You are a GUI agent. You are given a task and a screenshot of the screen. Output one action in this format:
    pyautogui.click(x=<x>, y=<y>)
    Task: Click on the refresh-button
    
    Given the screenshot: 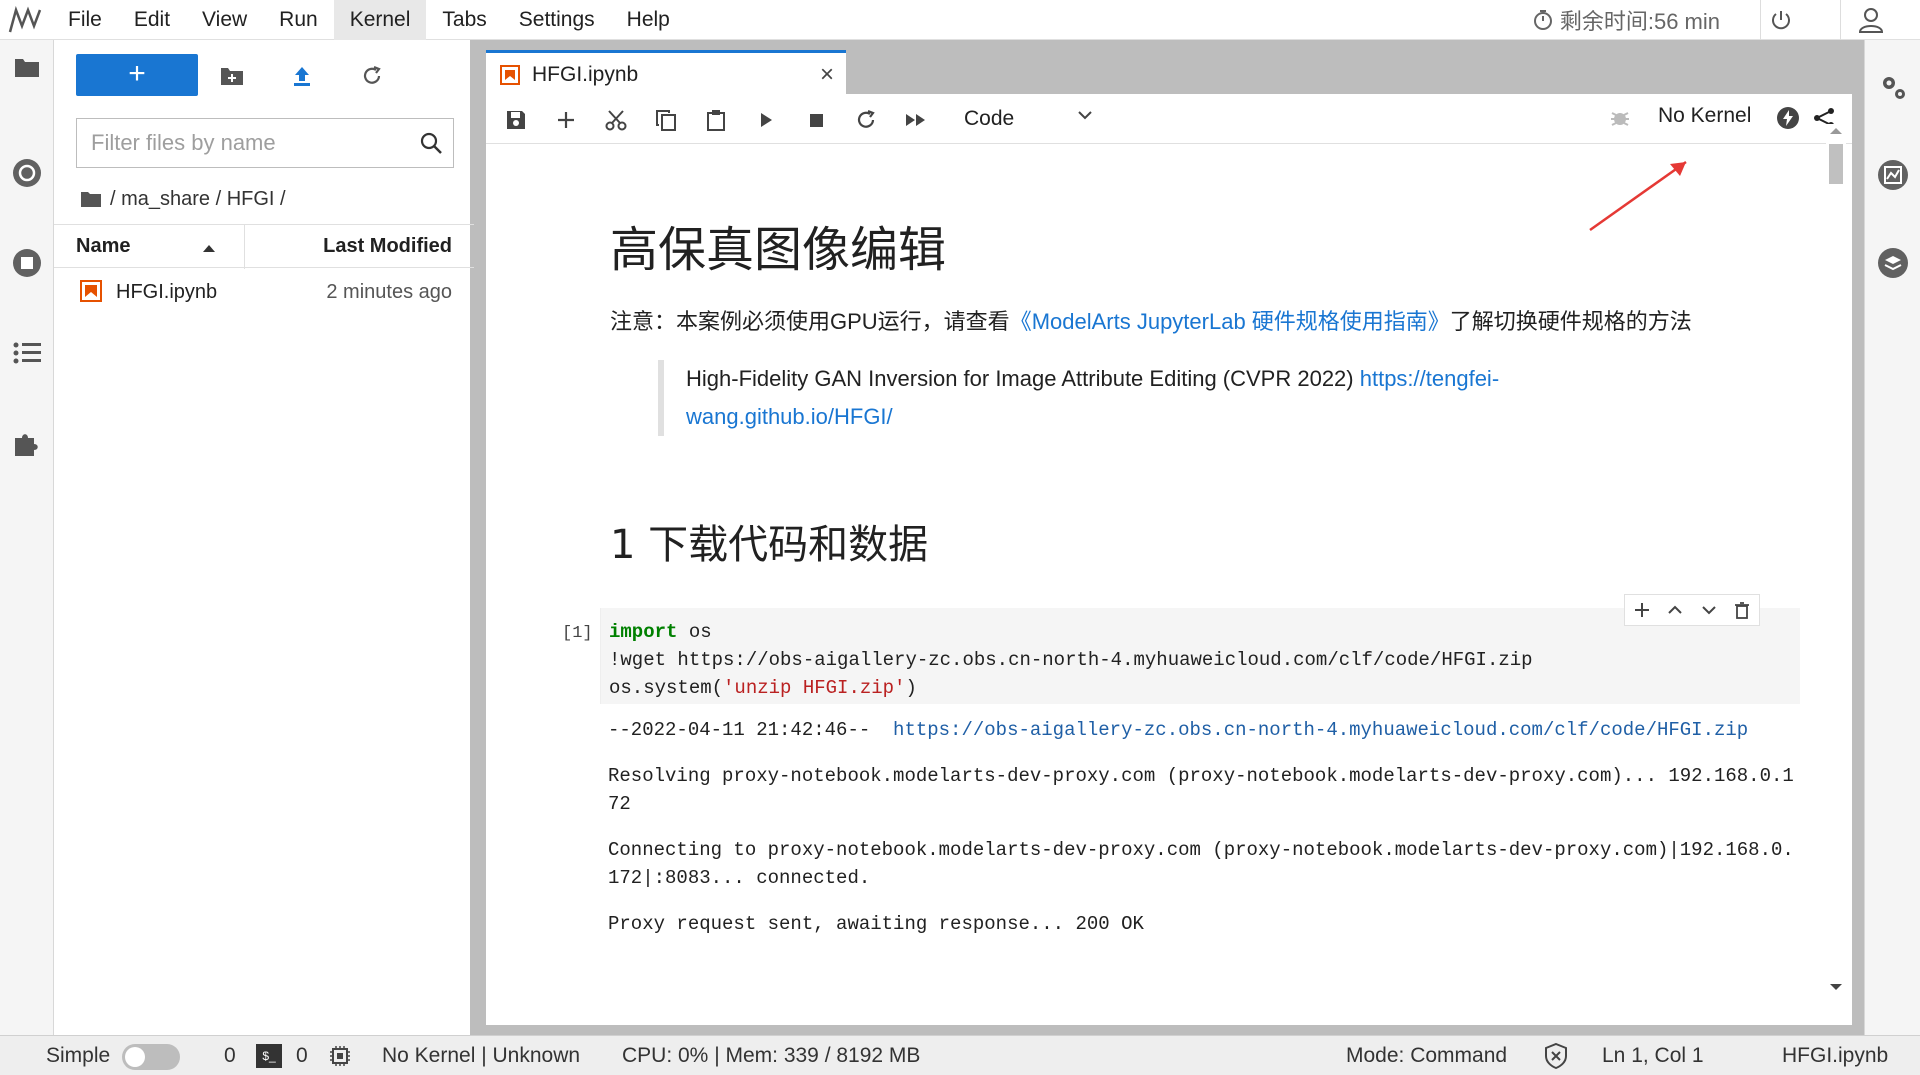 What is the action you would take?
    pyautogui.click(x=372, y=76)
    